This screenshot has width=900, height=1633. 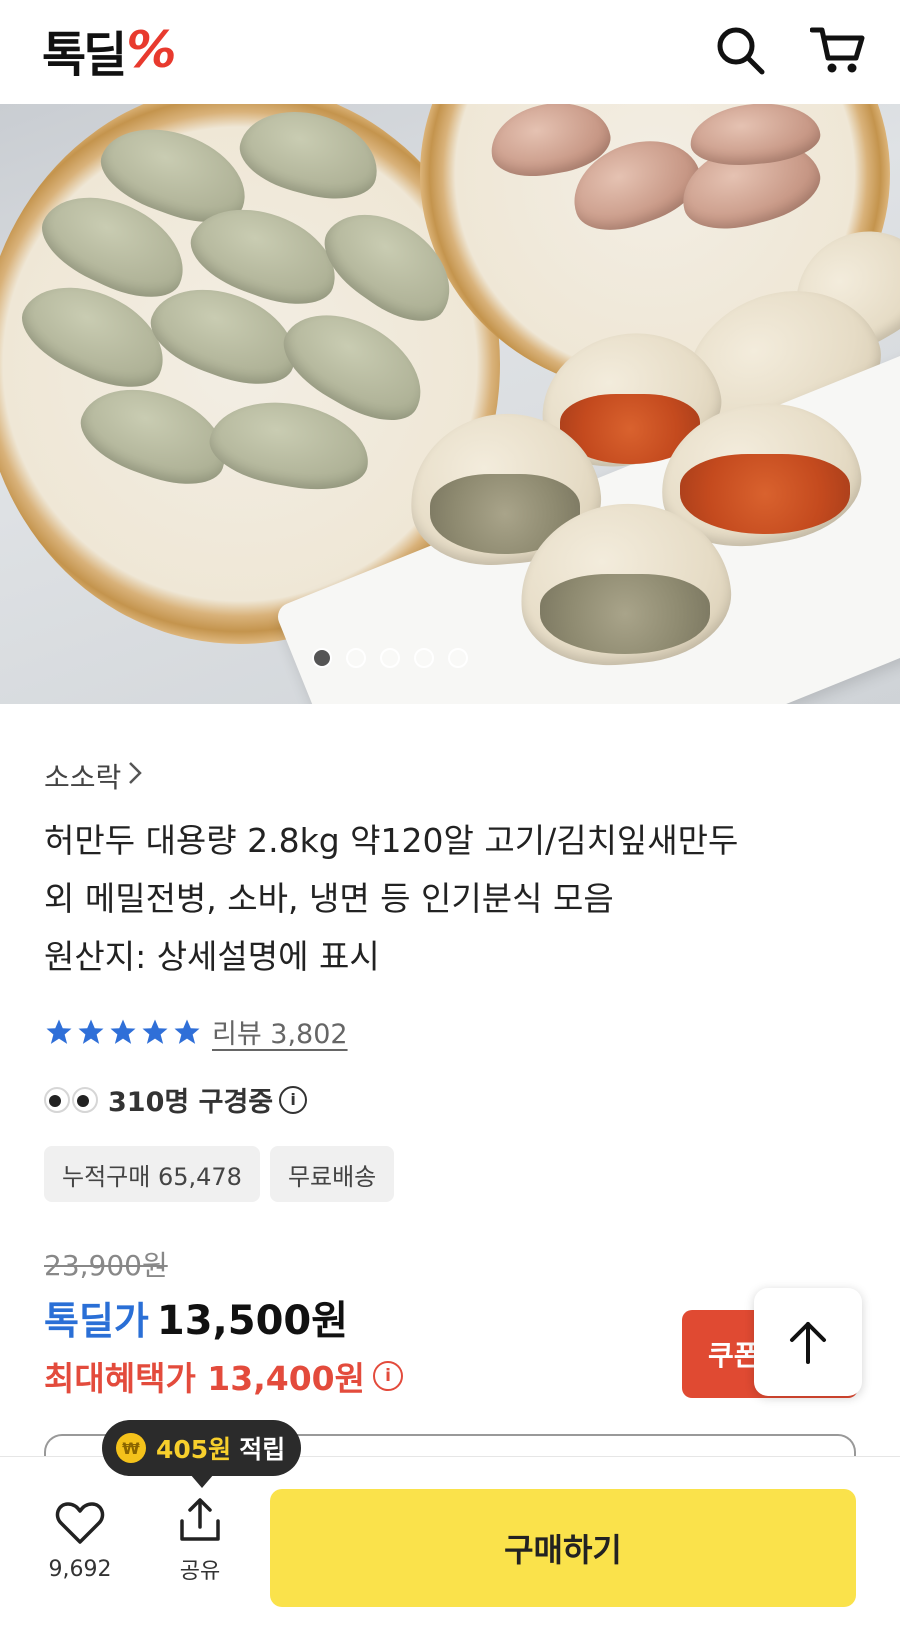 I want to click on like-button: 9,692, so click(x=80, y=1541).